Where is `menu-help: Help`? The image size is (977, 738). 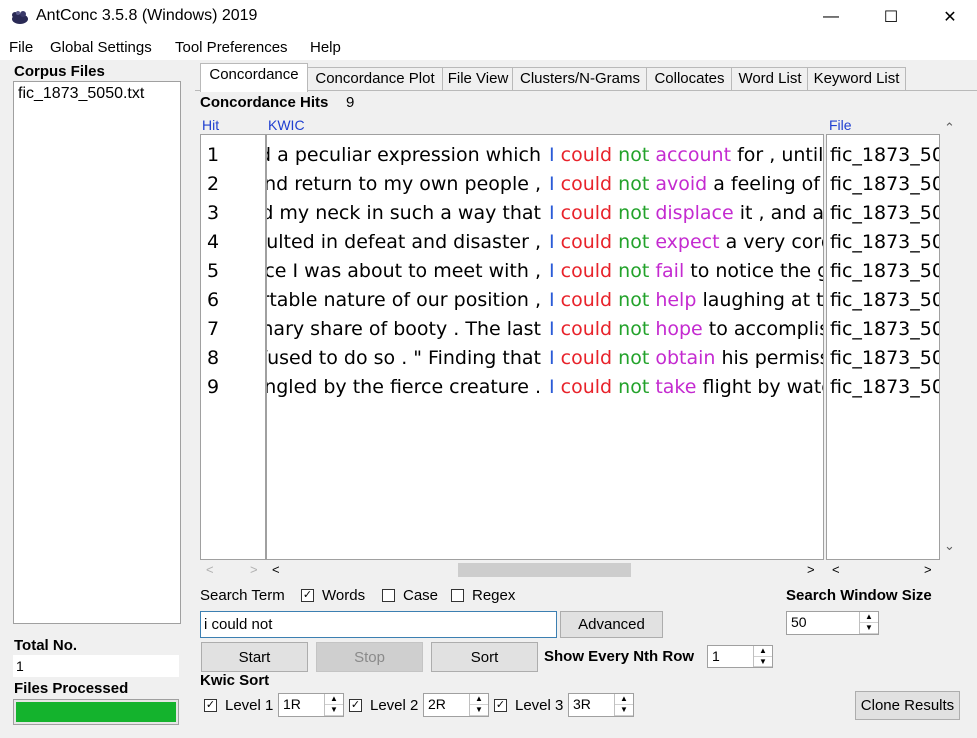
menu-help: Help is located at coordinates (325, 47).